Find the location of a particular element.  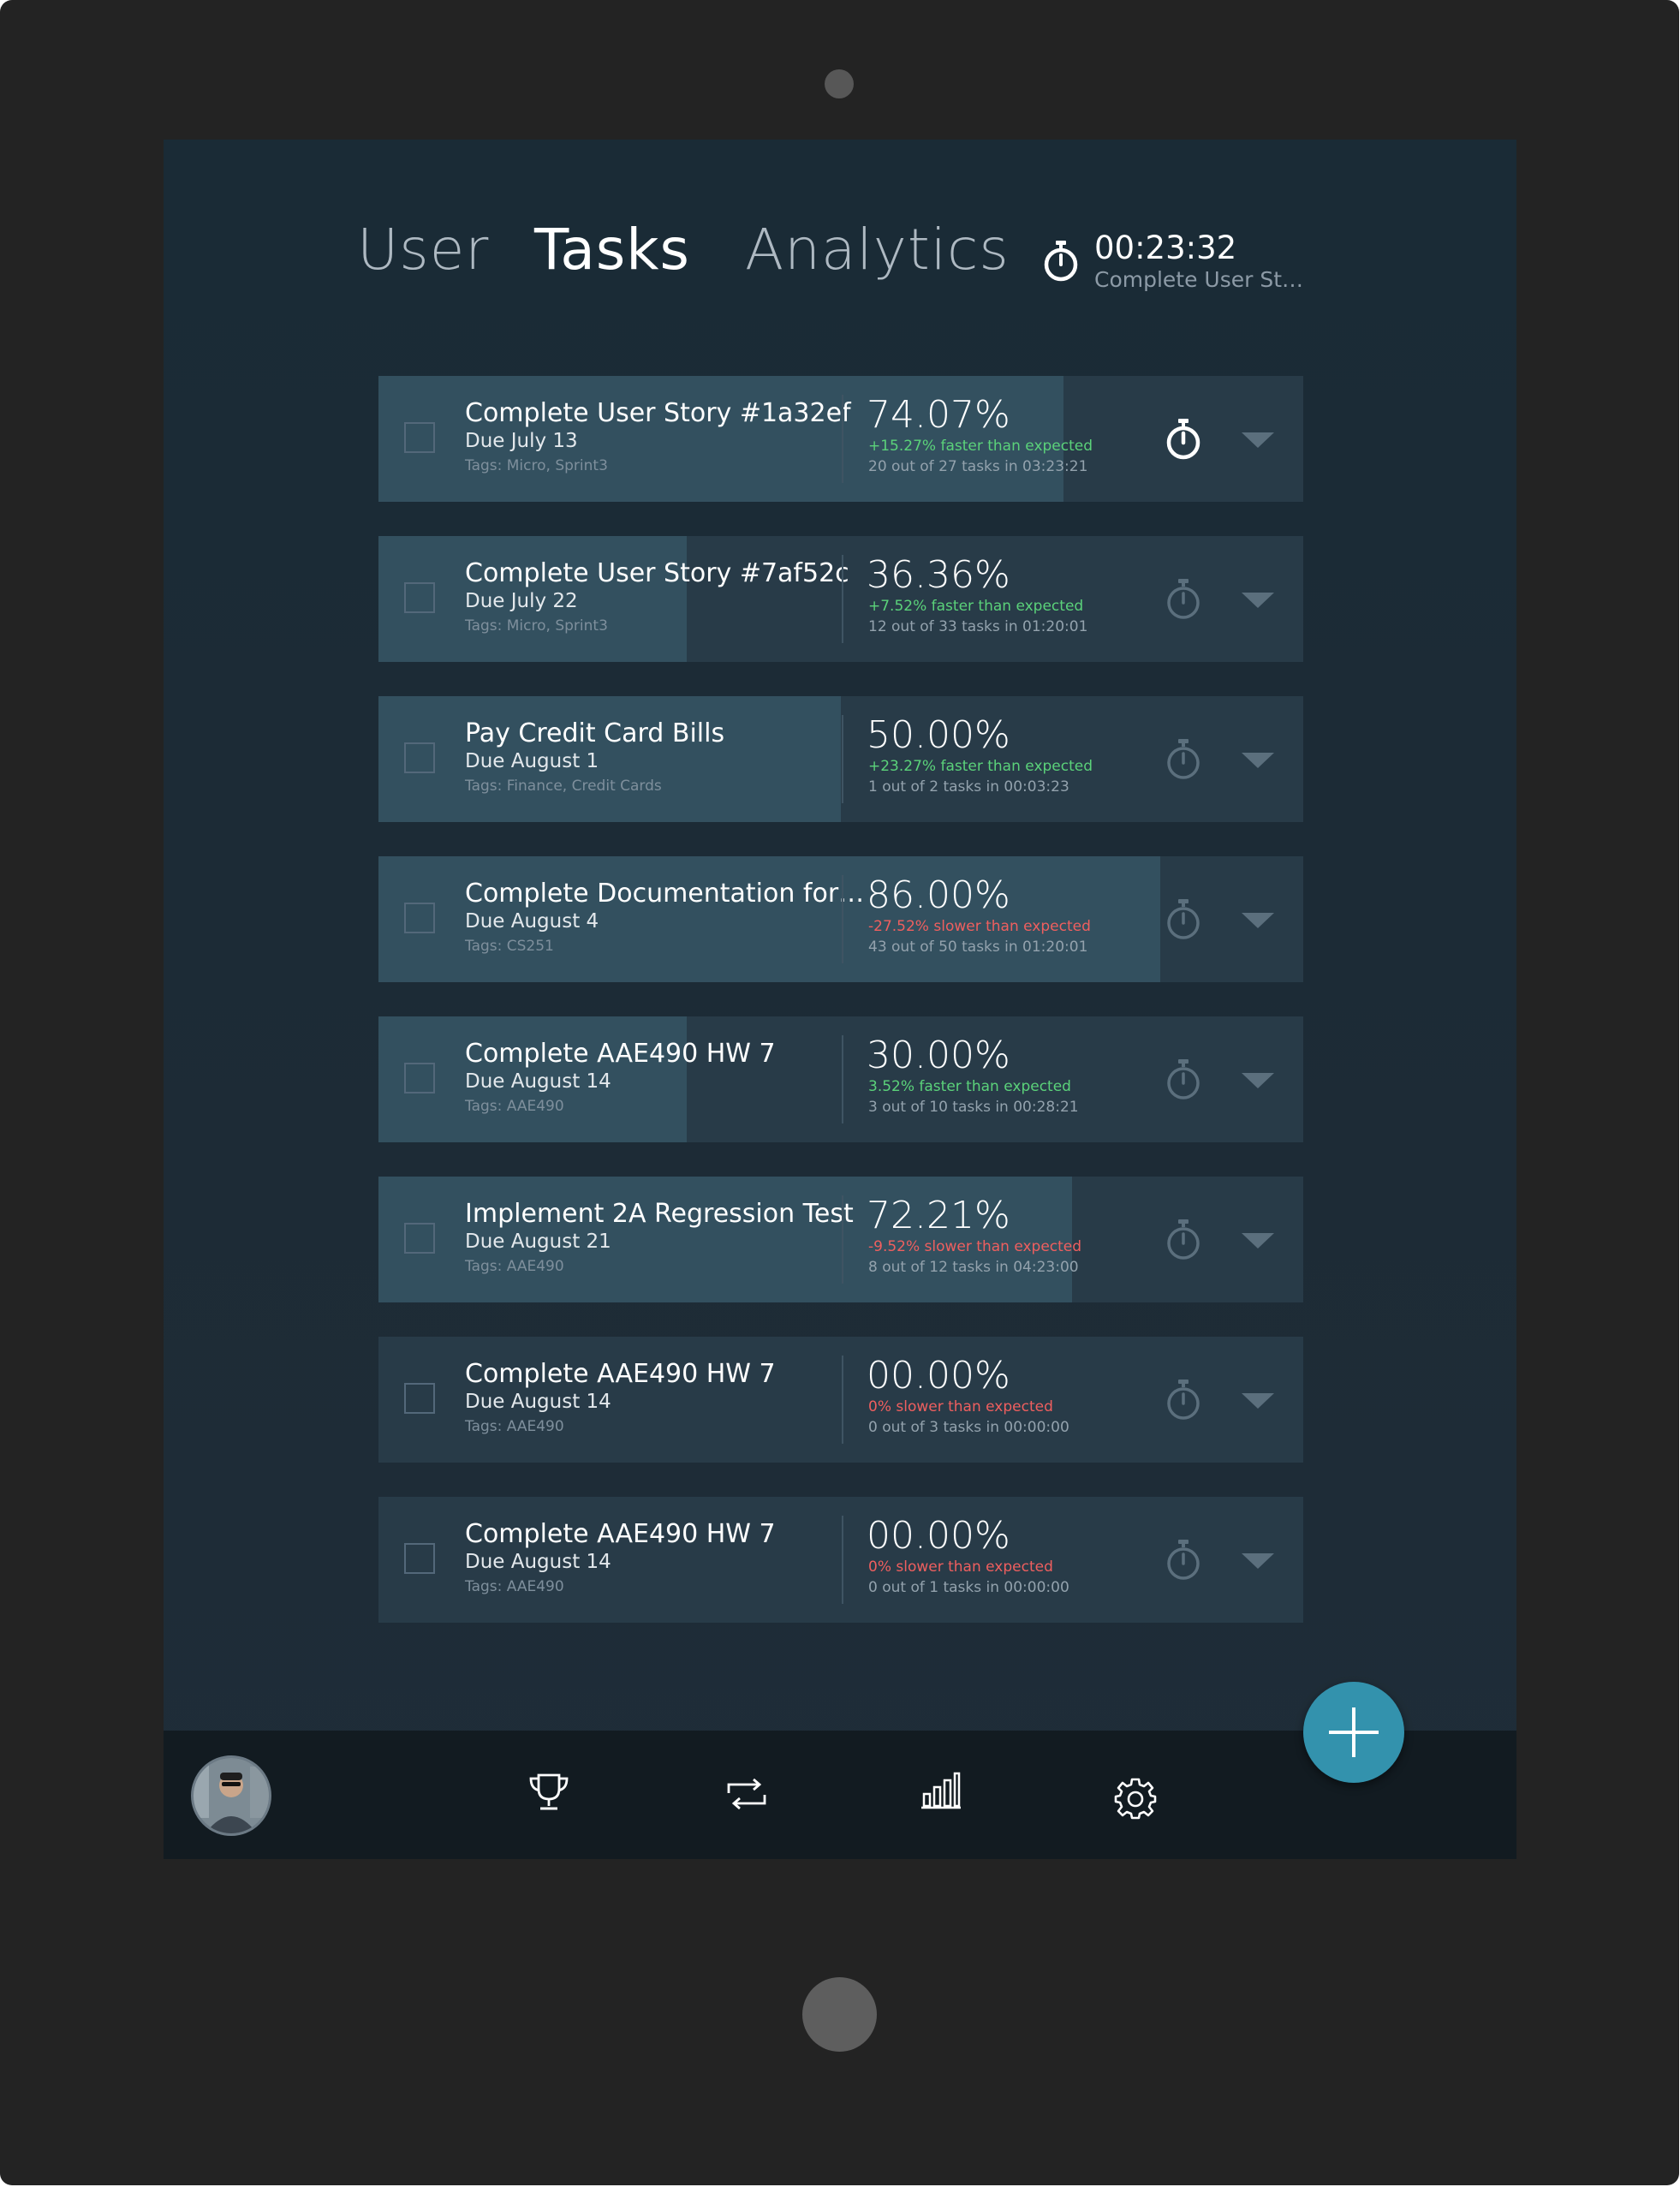

task-title: Complete User Story #1a32ef is located at coordinates (658, 413).